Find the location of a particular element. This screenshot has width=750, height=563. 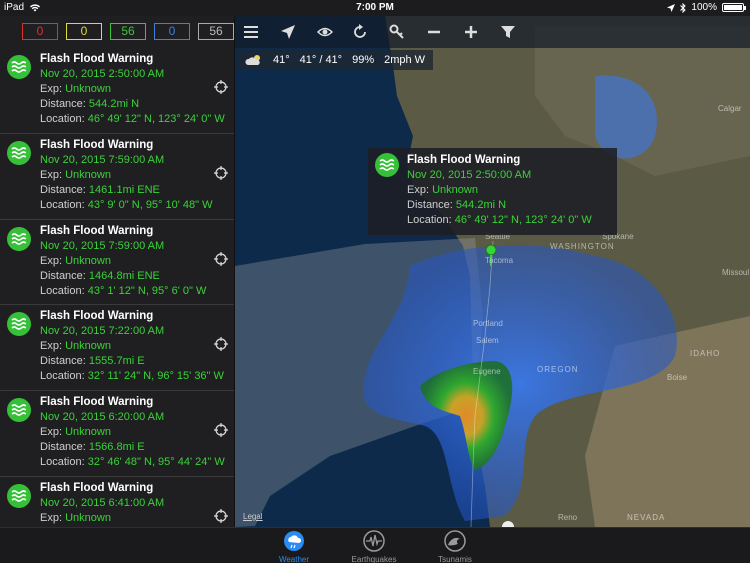

tab-weather-label: Weather is located at coordinates (294, 559).